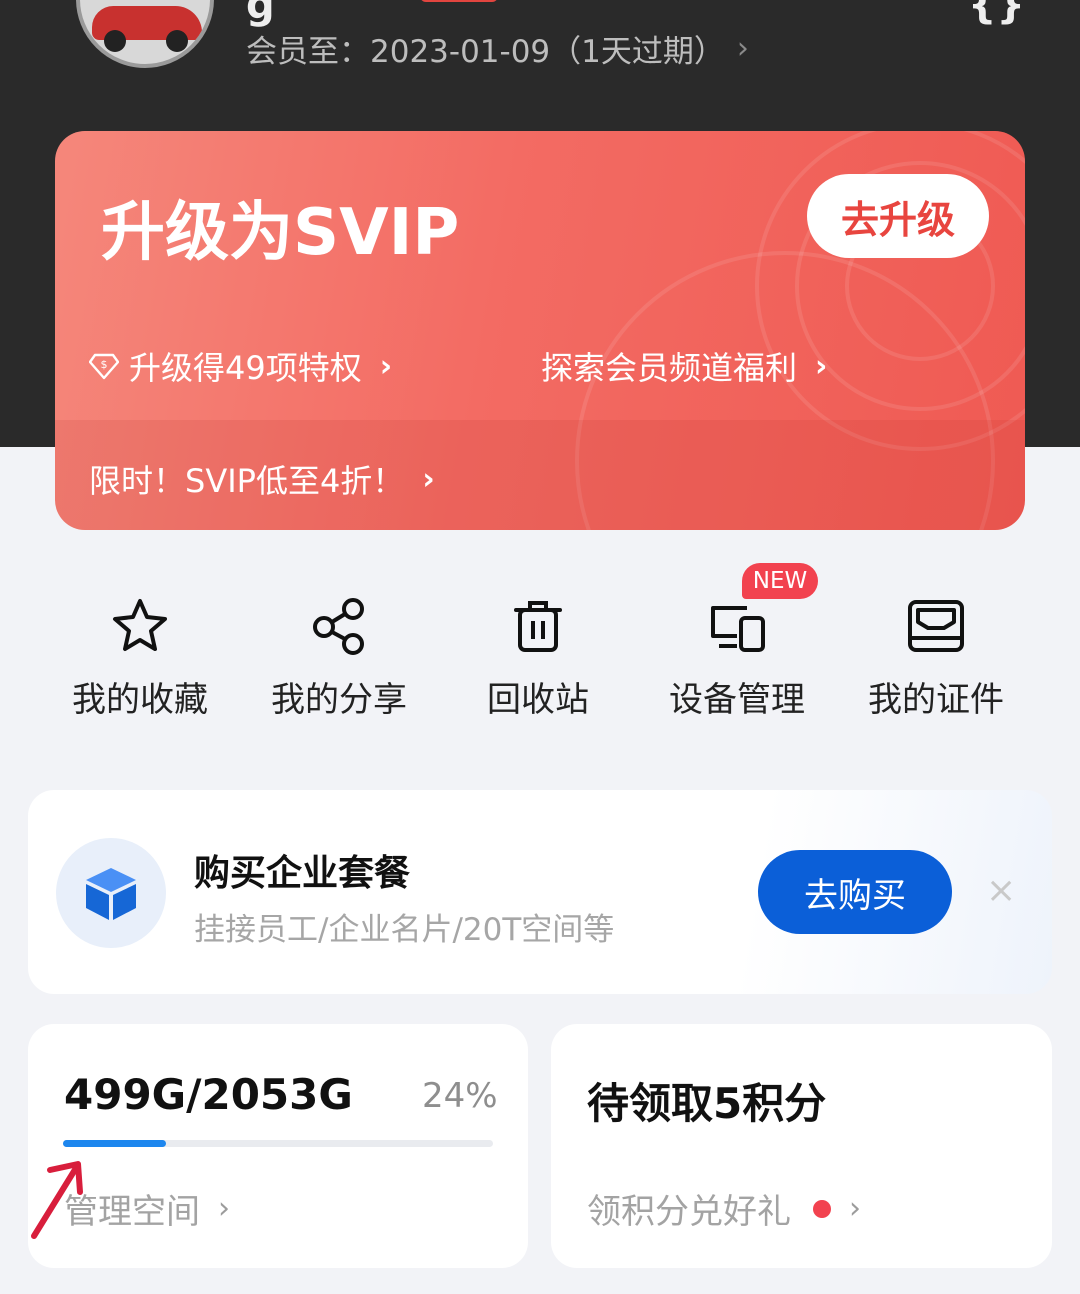 Image resolution: width=1080 pixels, height=1294 pixels. What do you see at coordinates (707, 1103) in the screenshot?
I see `points-title: 待领取5积分` at bounding box center [707, 1103].